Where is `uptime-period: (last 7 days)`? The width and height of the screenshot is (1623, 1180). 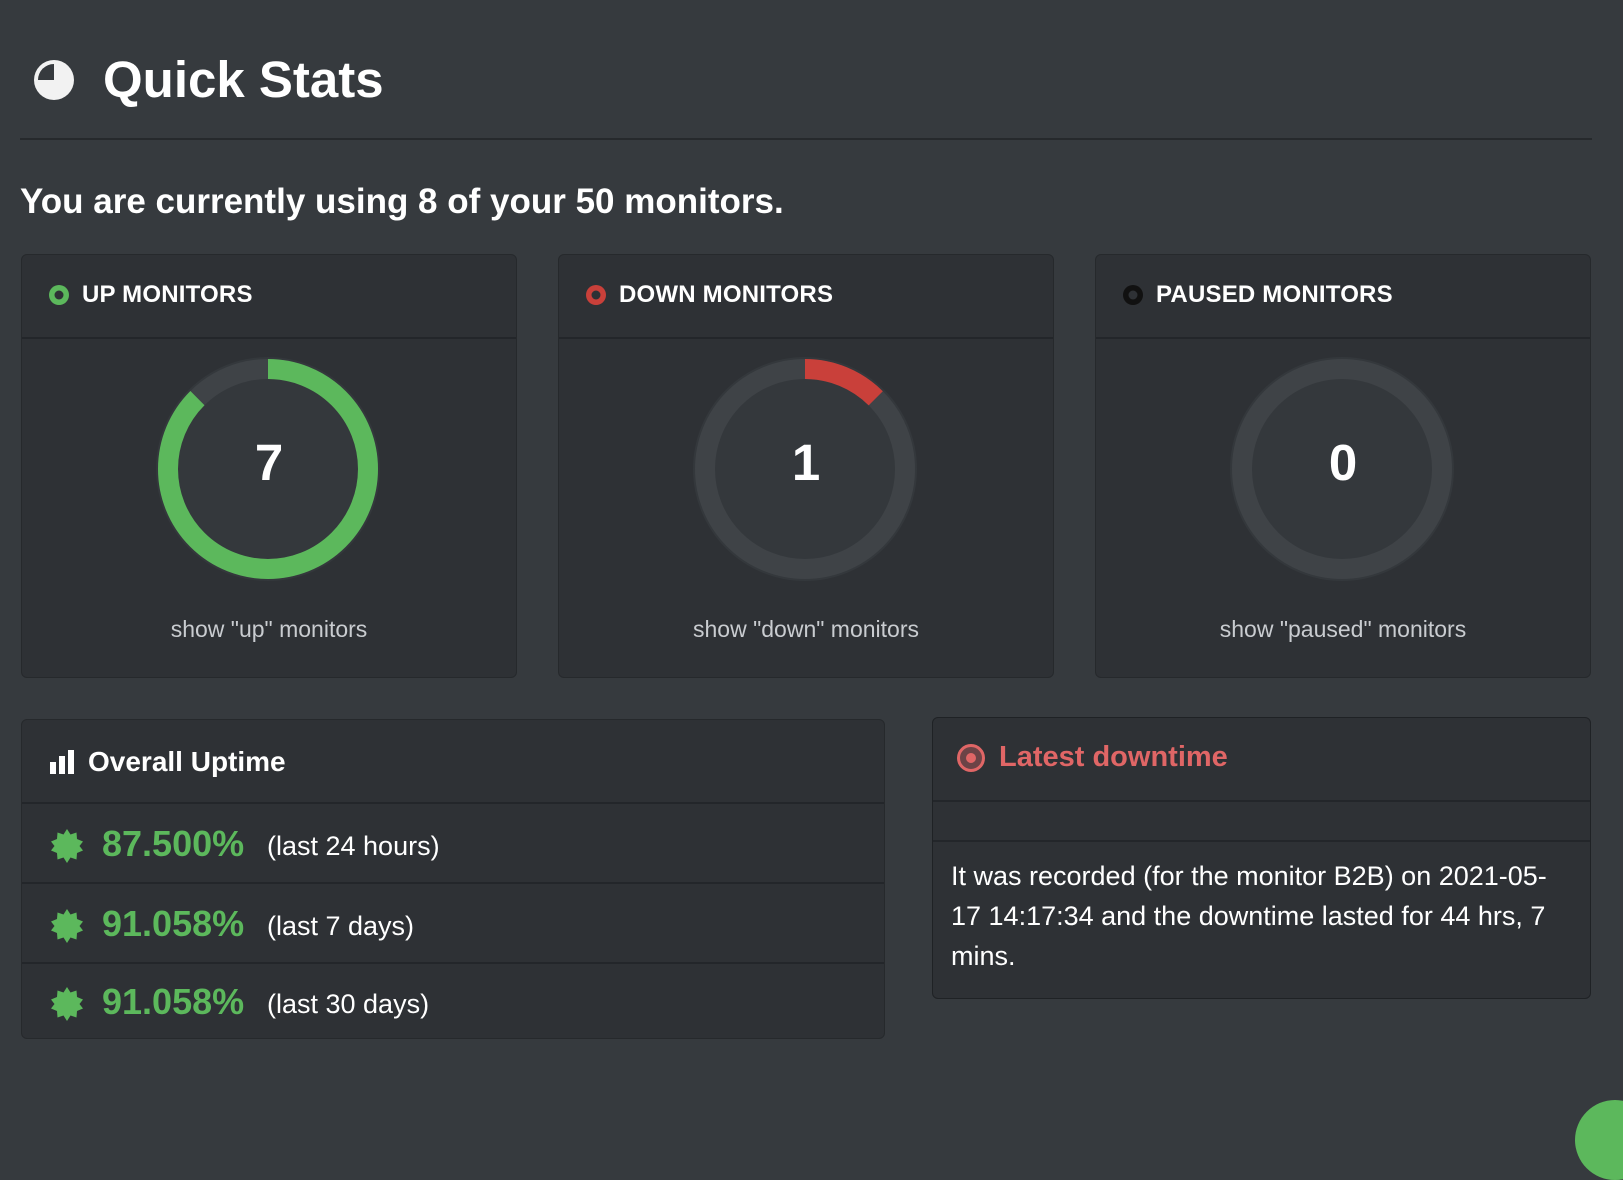 uptime-period: (last 7 days) is located at coordinates (341, 926).